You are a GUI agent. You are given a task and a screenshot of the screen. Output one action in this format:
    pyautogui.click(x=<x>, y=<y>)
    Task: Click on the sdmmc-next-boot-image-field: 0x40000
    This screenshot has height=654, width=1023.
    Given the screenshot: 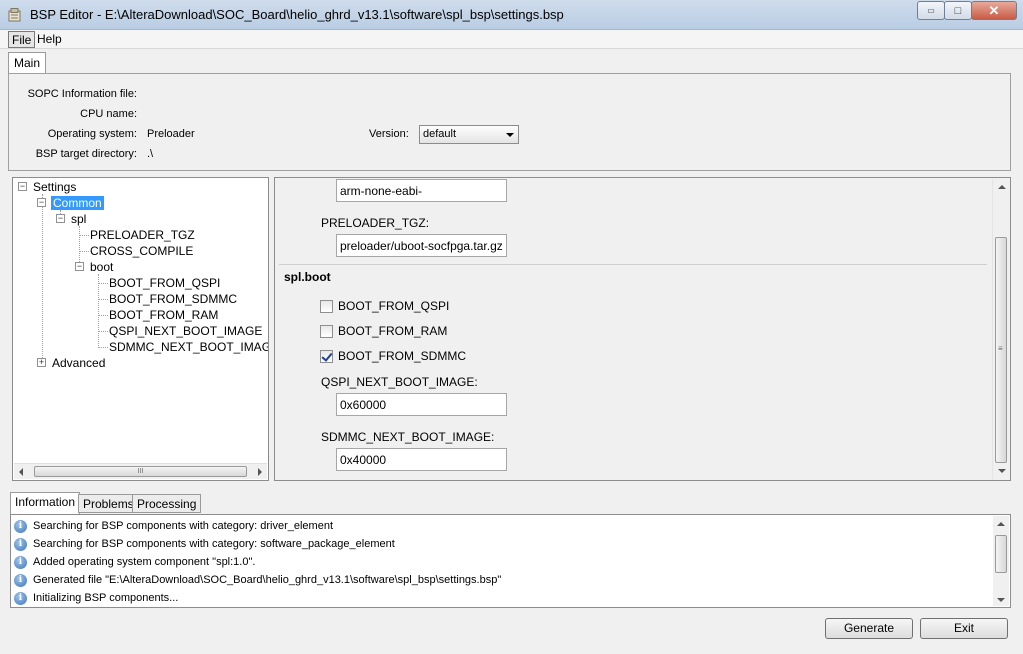 What is the action you would take?
    pyautogui.click(x=421, y=459)
    